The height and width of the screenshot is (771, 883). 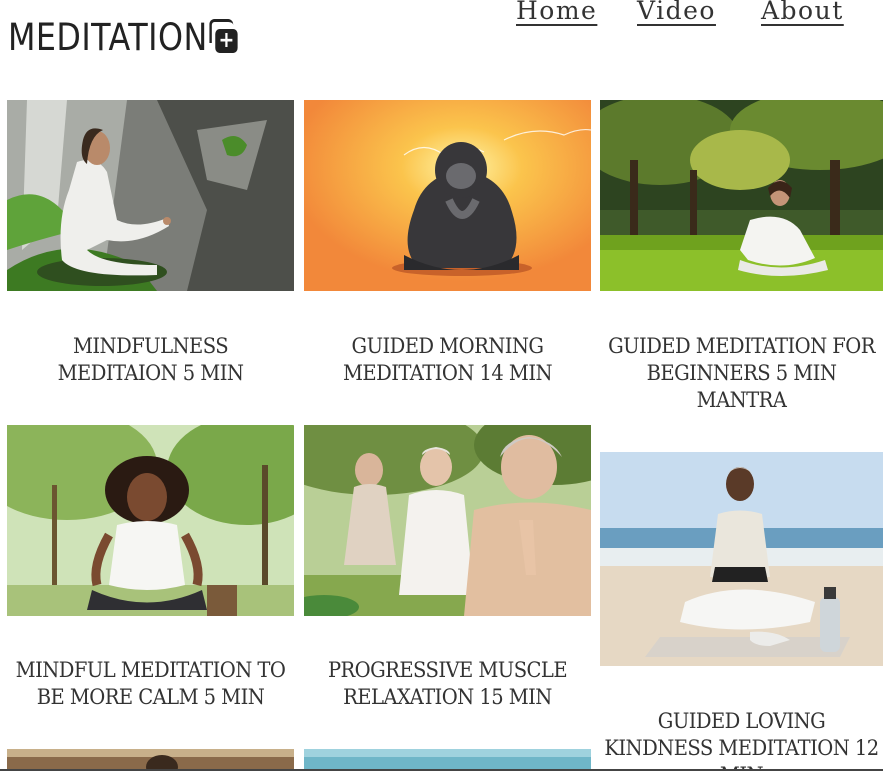 What do you see at coordinates (150, 360) in the screenshot?
I see `card-title: MINDFULNESS MEDITAION 5 MIN` at bounding box center [150, 360].